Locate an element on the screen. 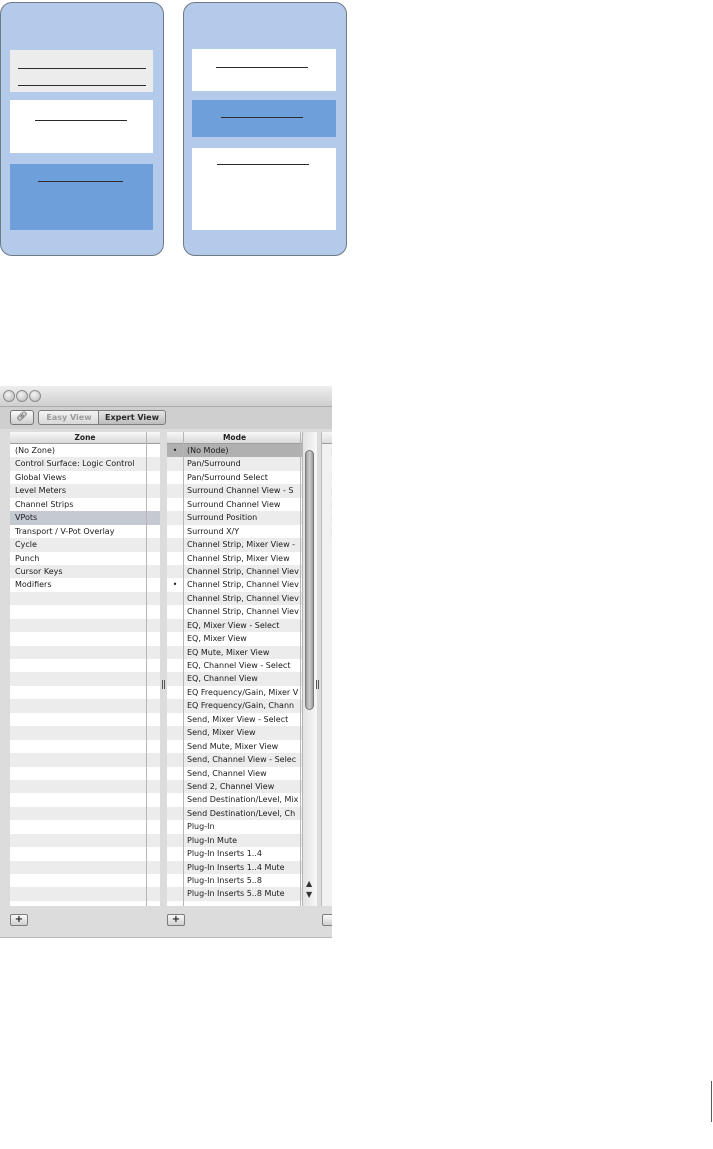 This screenshot has width=713, height=1149. mode-row: Send Destination/Level, Ch is located at coordinates (234, 813).